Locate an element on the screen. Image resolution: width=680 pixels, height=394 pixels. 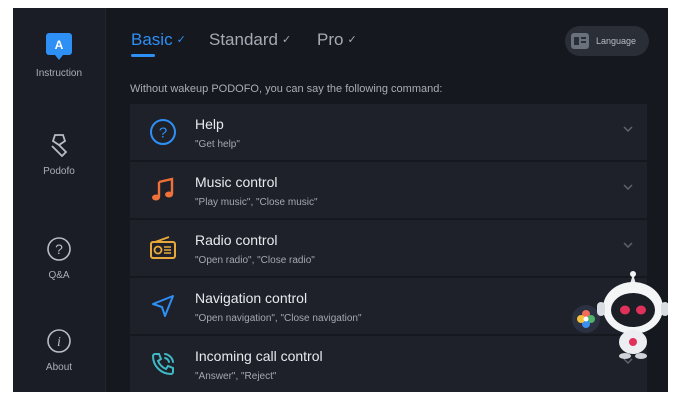
tab-basic: Basic ✓ is located at coordinates (158, 43).